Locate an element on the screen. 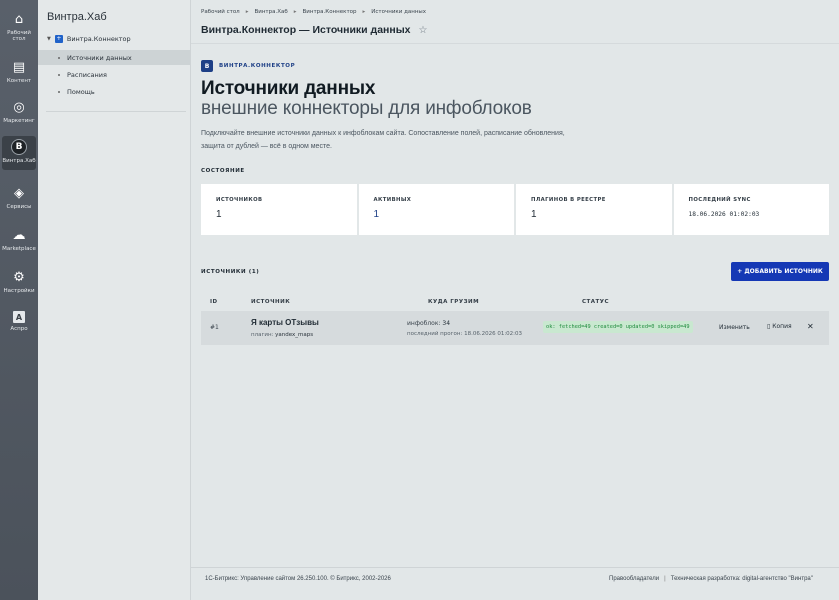 The height and width of the screenshot is (600, 839). rail-label: Рабочий стол is located at coordinates (19, 36).